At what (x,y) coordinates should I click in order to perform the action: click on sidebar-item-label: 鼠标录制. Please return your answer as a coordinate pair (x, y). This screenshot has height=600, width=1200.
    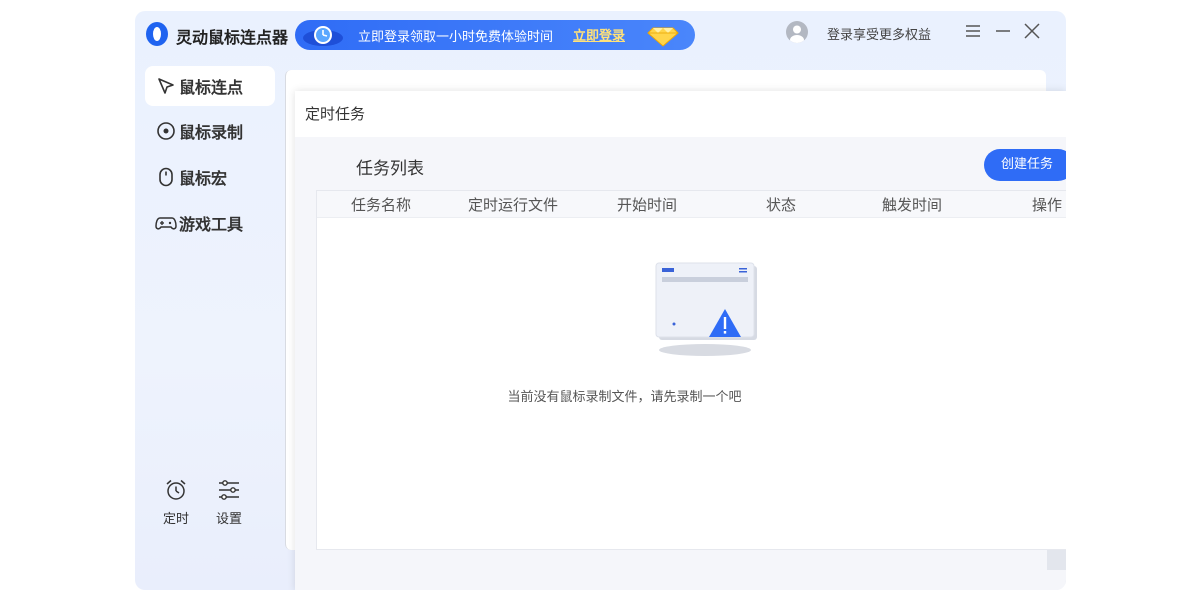
    Looking at the image, I should click on (211, 132).